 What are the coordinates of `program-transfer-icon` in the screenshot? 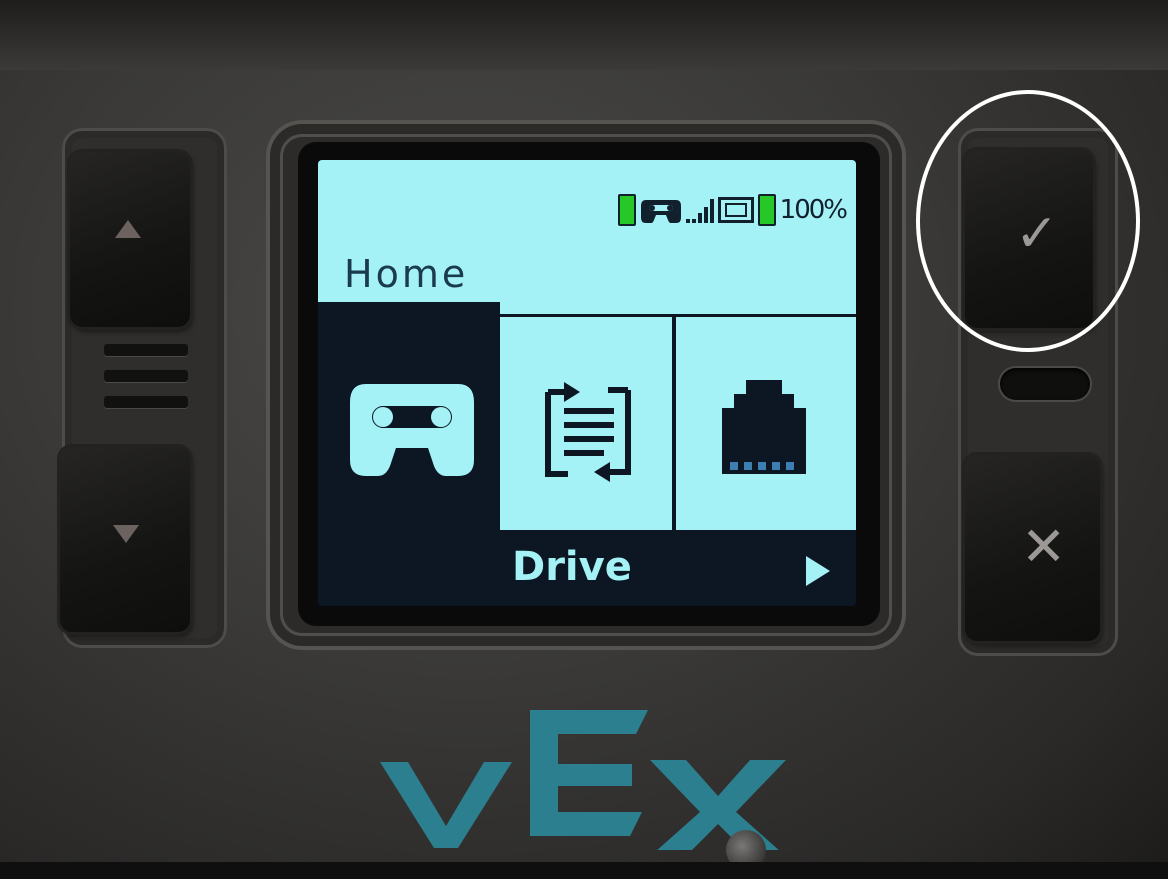 It's located at (588, 432).